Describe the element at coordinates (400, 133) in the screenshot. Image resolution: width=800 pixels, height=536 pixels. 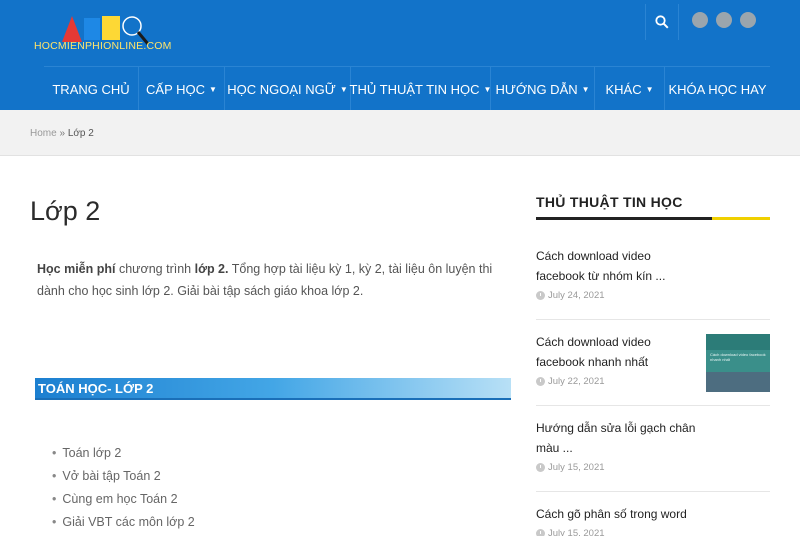
I see `breadcrumb-bar: Home » Lớp 2` at that location.